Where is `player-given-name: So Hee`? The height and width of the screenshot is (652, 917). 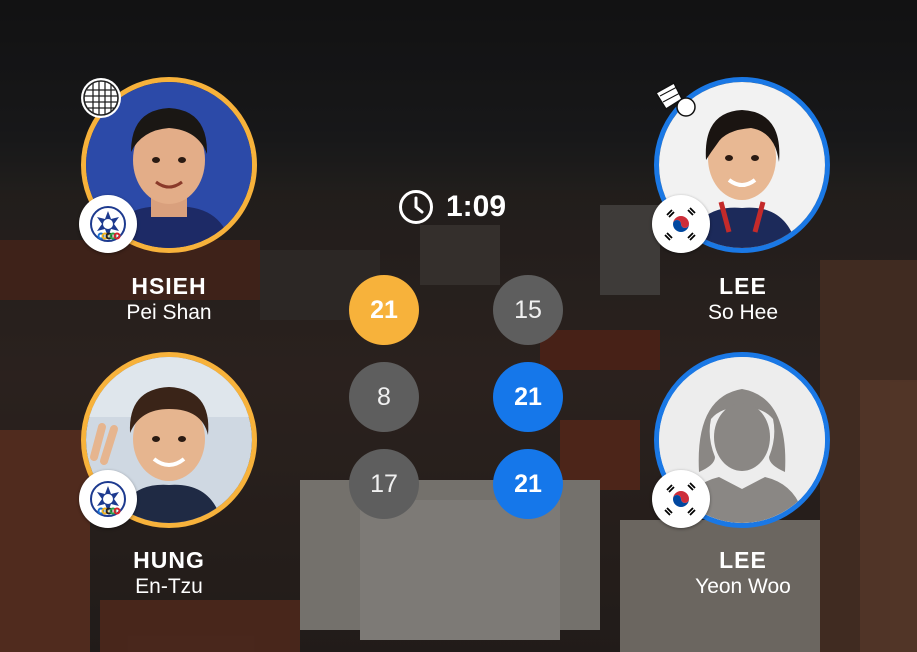 player-given-name: So Hee is located at coordinates (743, 312).